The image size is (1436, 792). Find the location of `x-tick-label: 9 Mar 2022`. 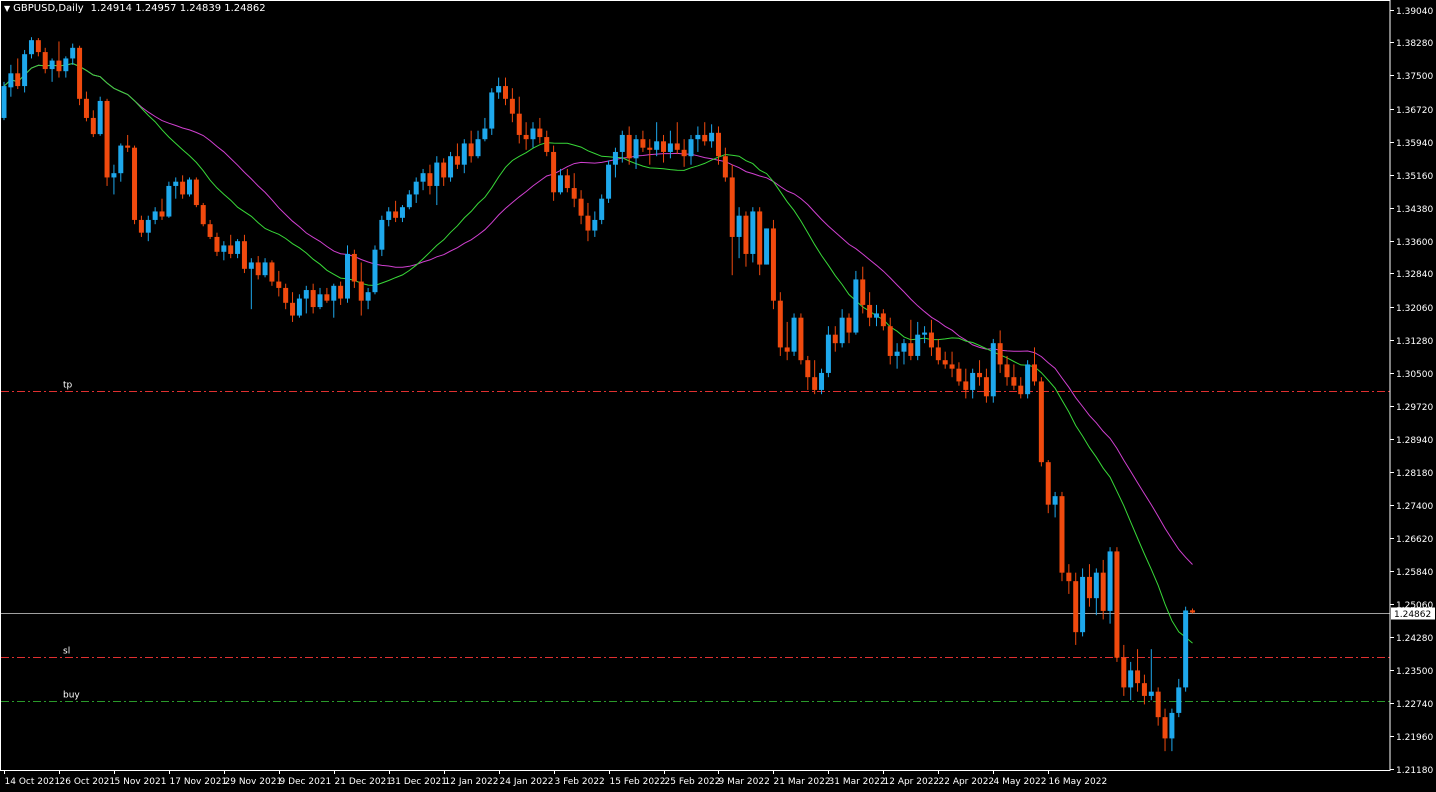

x-tick-label: 9 Mar 2022 is located at coordinates (744, 782).